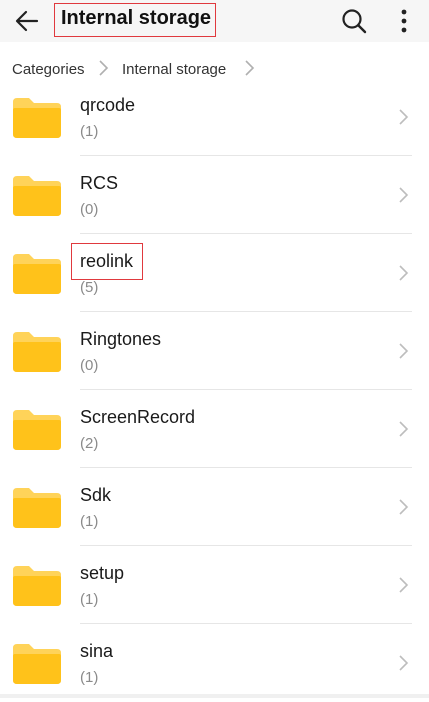  Describe the element at coordinates (214, 585) in the screenshot. I see `folder-row: setup (1)` at that location.